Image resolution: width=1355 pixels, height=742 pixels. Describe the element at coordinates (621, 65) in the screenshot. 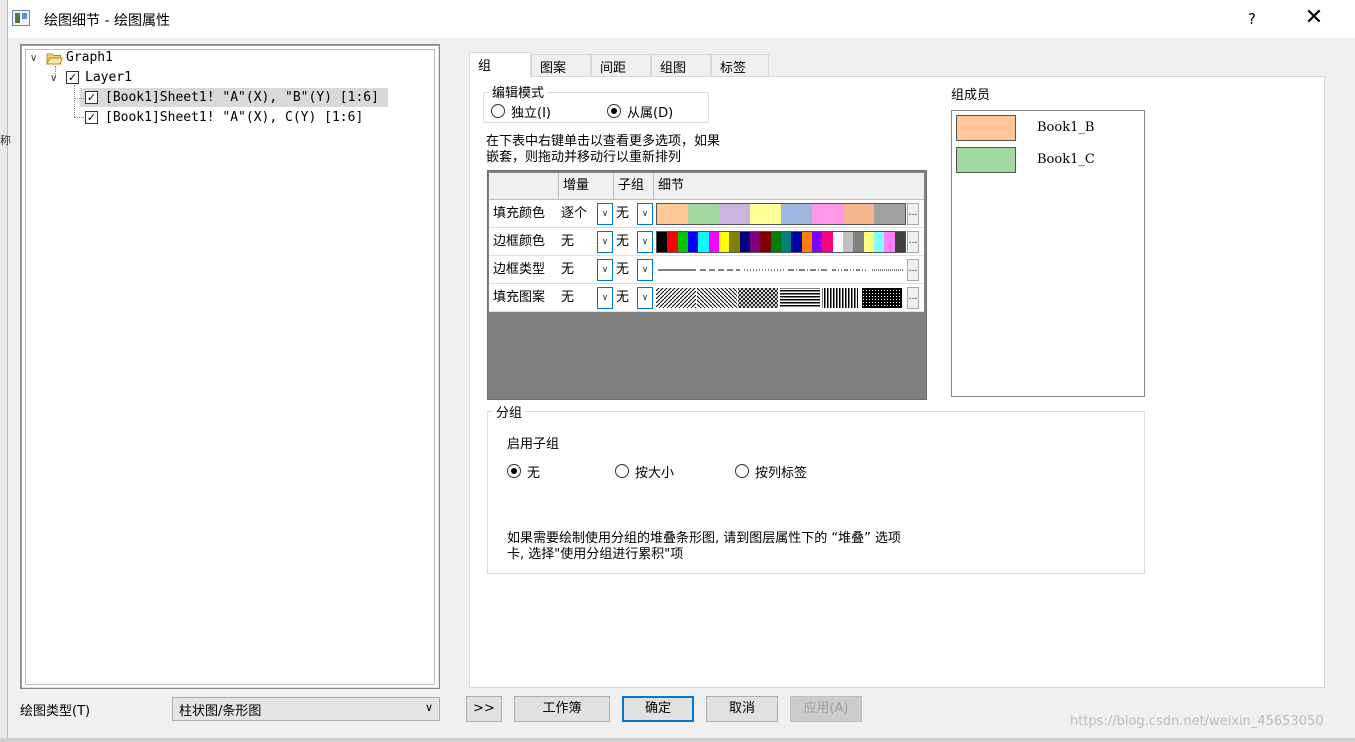

I see `tab-spacing: 间距` at that location.